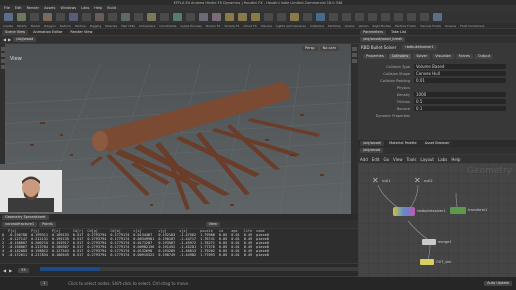  What do you see at coordinates (18, 8) in the screenshot?
I see `menu-edit: Edit` at bounding box center [18, 8].